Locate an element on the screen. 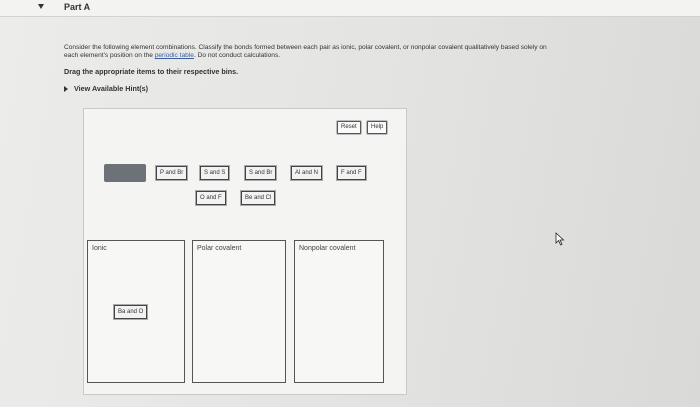  token-f-and-f: F and F is located at coordinates (351, 173).